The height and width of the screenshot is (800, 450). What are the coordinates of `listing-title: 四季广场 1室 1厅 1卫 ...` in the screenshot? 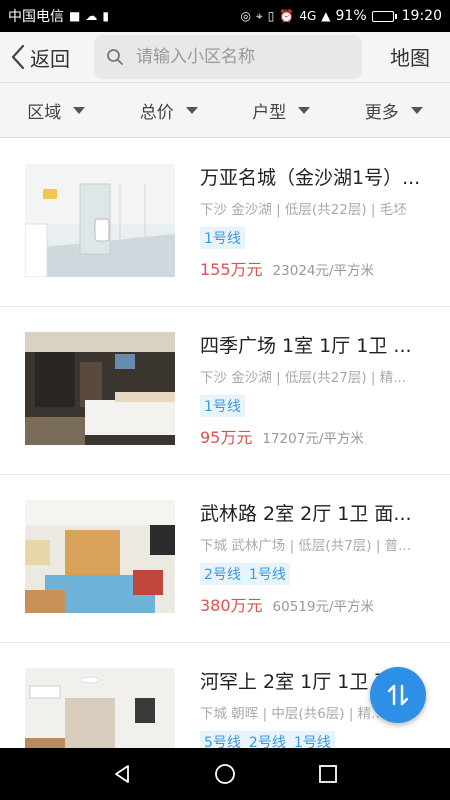 It's located at (306, 346).